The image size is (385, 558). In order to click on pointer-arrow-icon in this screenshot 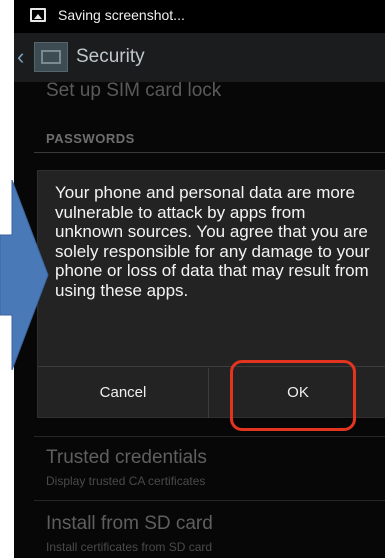, I will do `click(24, 275)`.